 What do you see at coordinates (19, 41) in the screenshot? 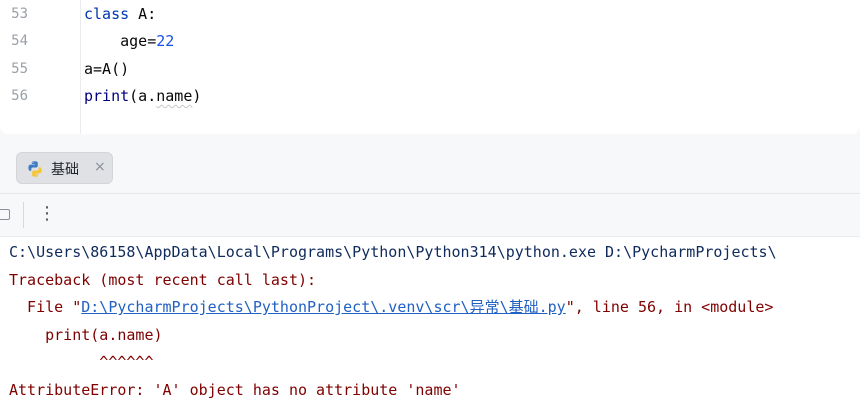
I see `line-number: 54` at bounding box center [19, 41].